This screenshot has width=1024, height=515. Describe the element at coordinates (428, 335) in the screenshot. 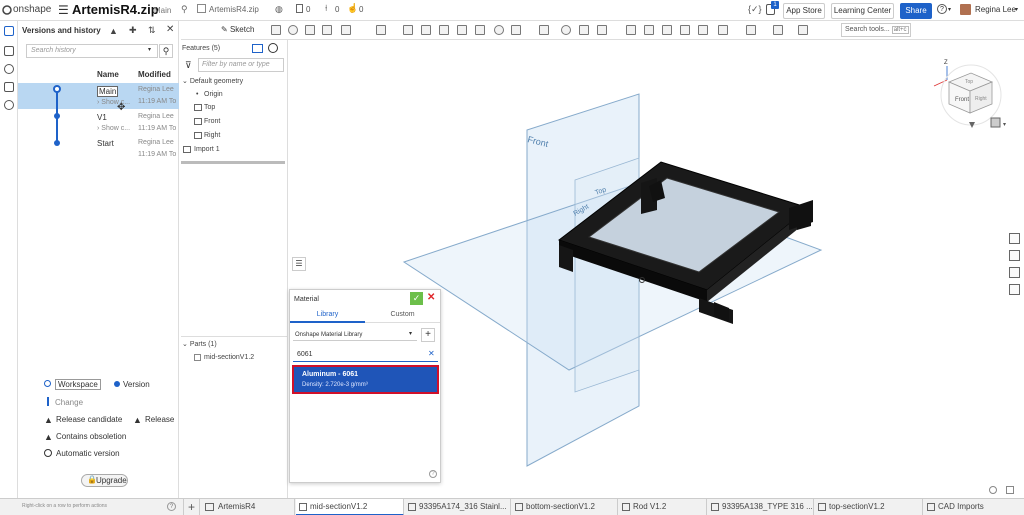

I see `add-library-icon: +` at that location.